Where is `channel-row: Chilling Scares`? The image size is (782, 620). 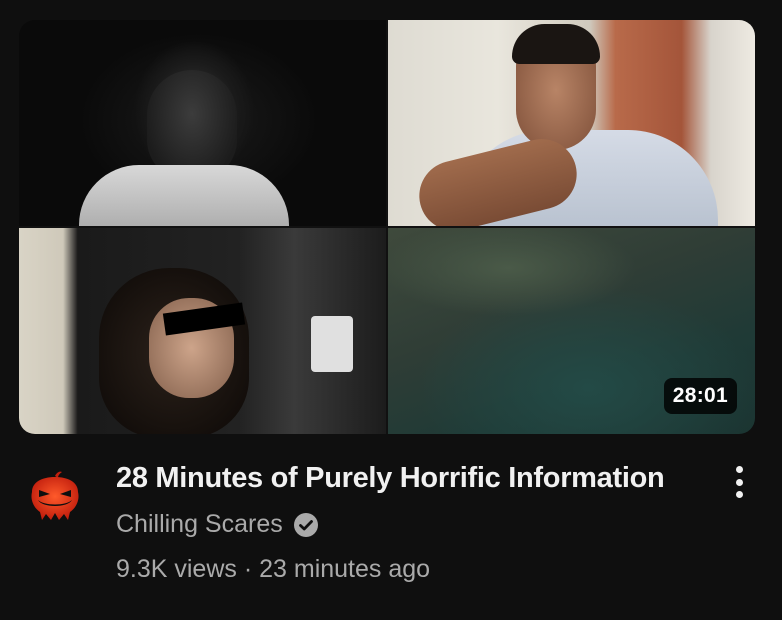 channel-row: Chilling Scares is located at coordinates (217, 524).